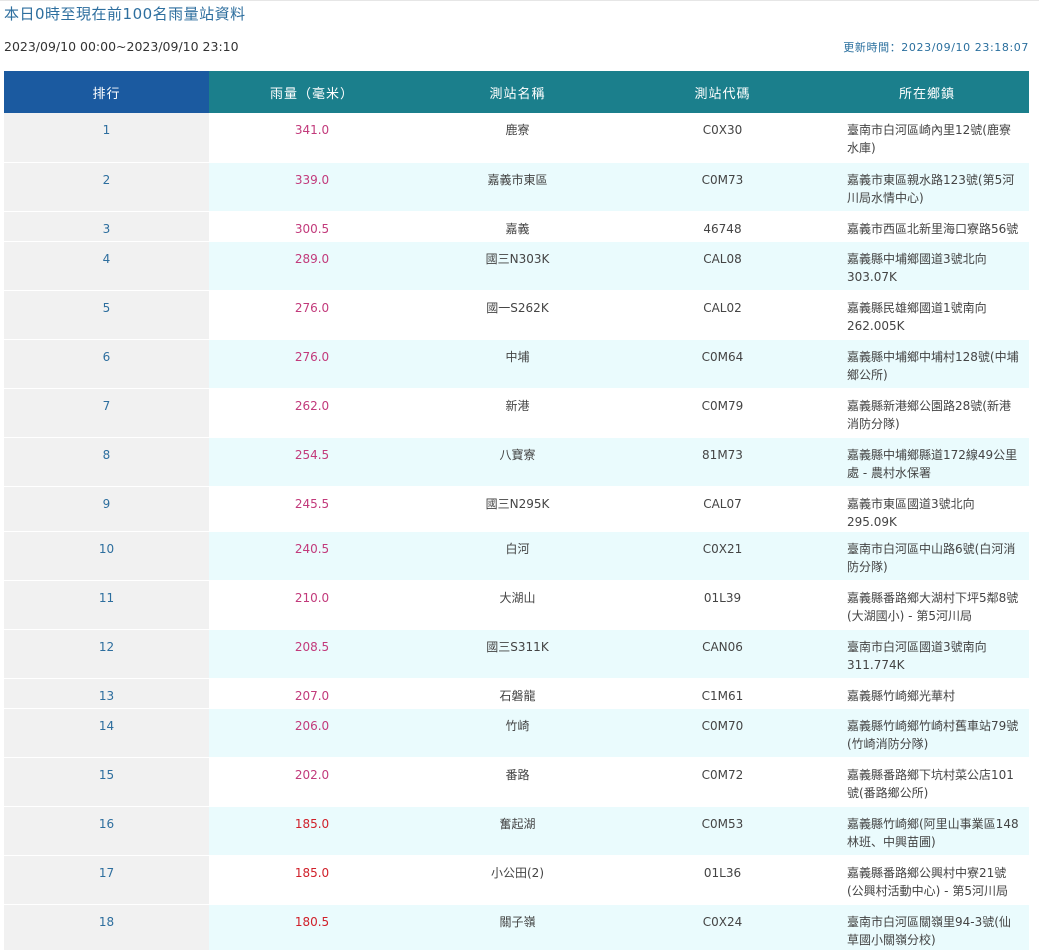  I want to click on station-name-cell: 國三S311K, so click(517, 654).